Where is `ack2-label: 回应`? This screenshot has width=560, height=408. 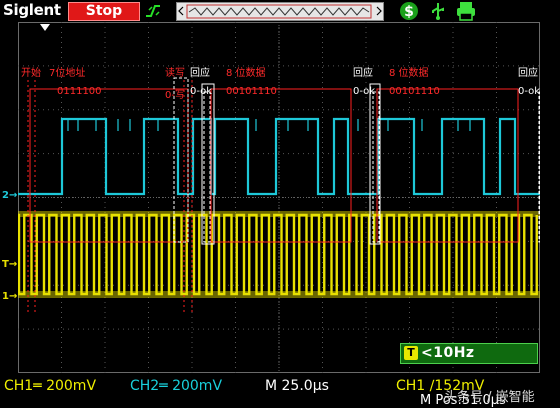
ack2-label: 回应 is located at coordinates (363, 73).